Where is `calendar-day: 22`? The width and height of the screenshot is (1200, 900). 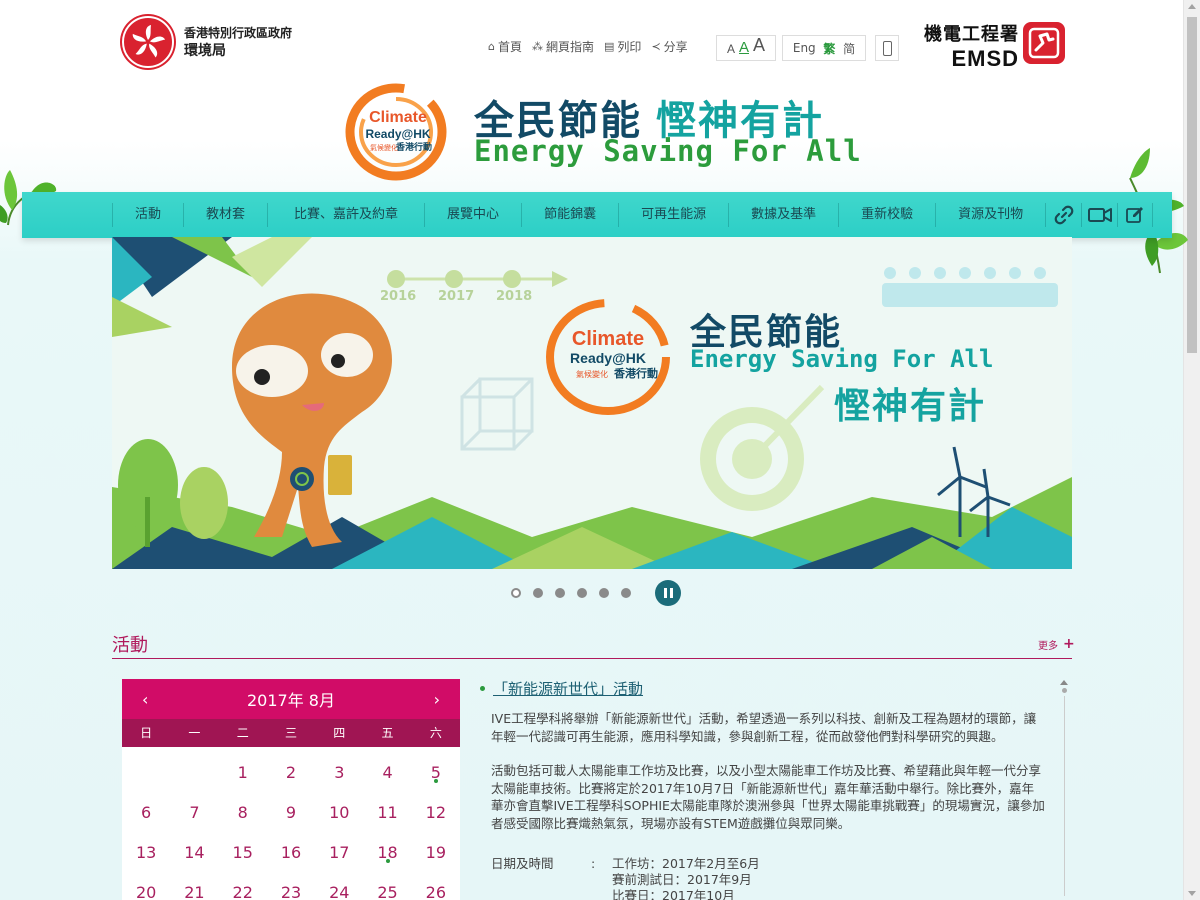
calendar-day: 22 is located at coordinates (243, 883).